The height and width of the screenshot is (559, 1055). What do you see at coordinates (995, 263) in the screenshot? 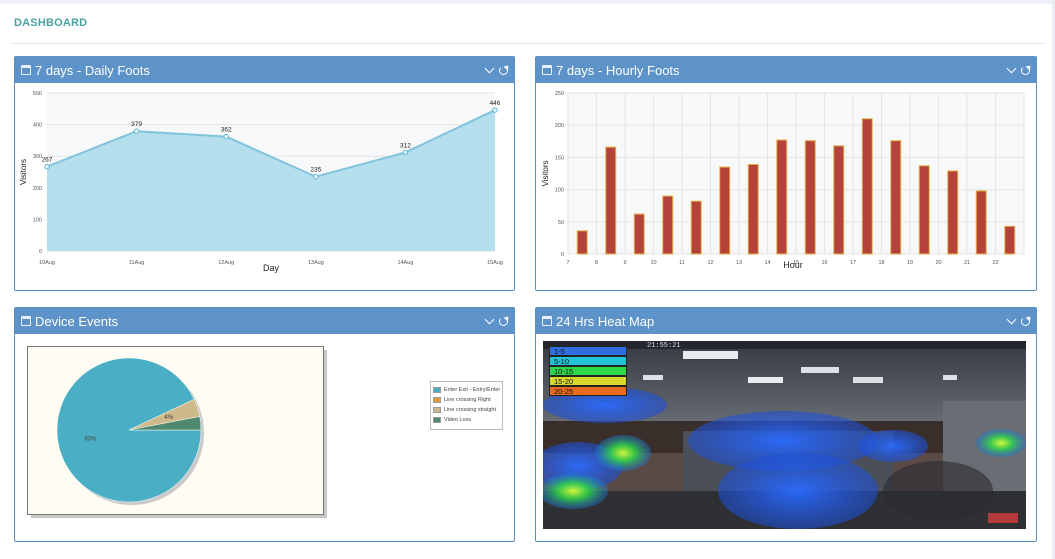
I see `x-tick-label: 22` at bounding box center [995, 263].